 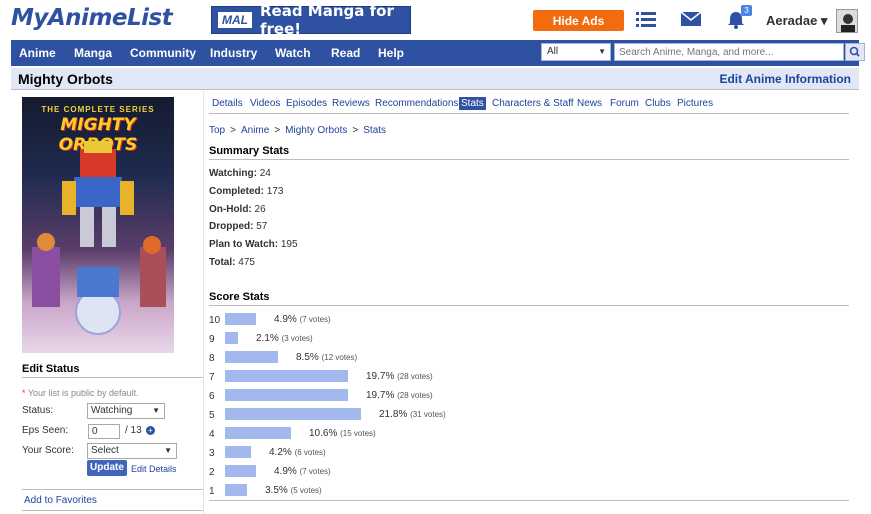 I want to click on your-score-label: Your Score:, so click(x=48, y=450).